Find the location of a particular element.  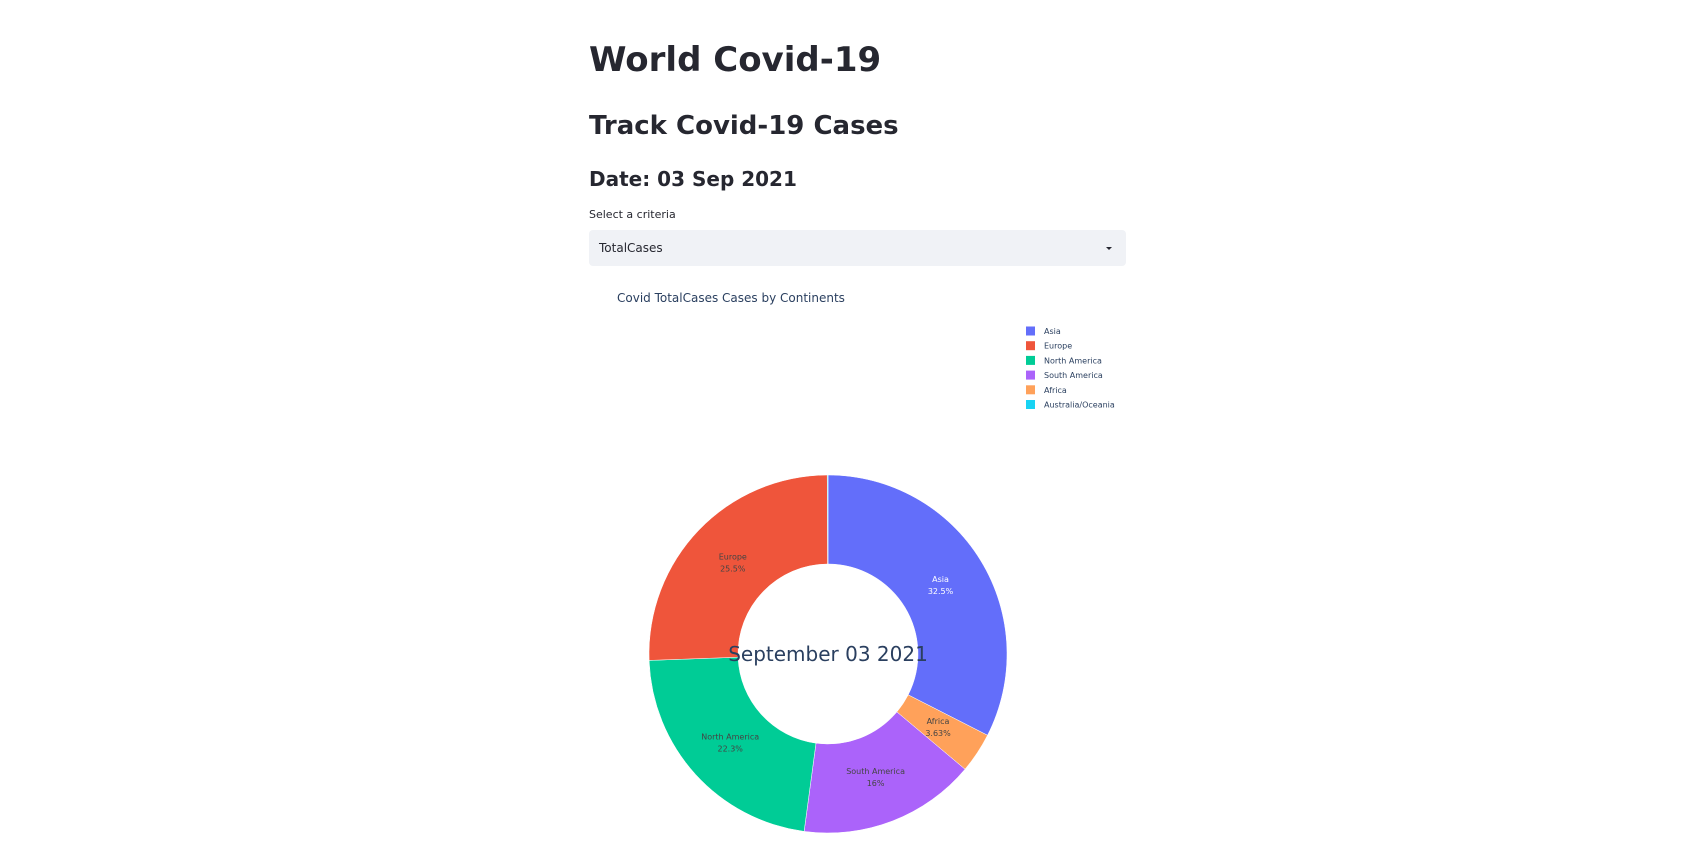

legend-item: Africa is located at coordinates (1046, 390).